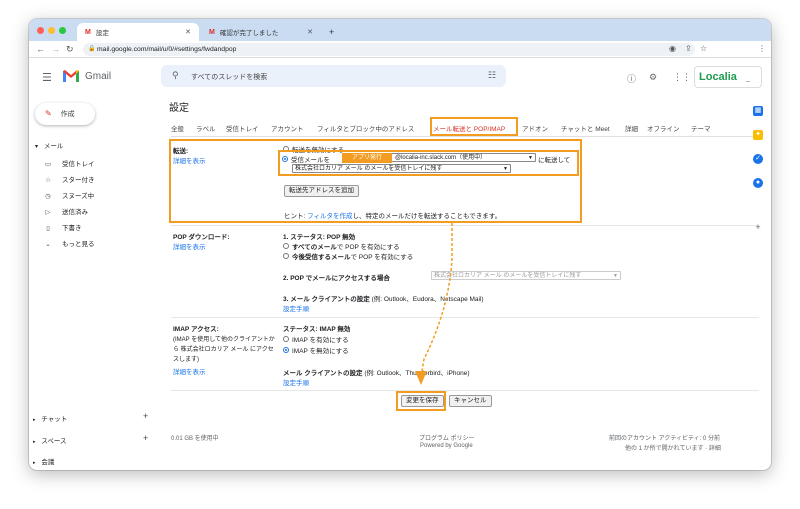 This screenshot has height=509, width=800. What do you see at coordinates (758, 135) in the screenshot?
I see `keep-icon: ✦` at bounding box center [758, 135].